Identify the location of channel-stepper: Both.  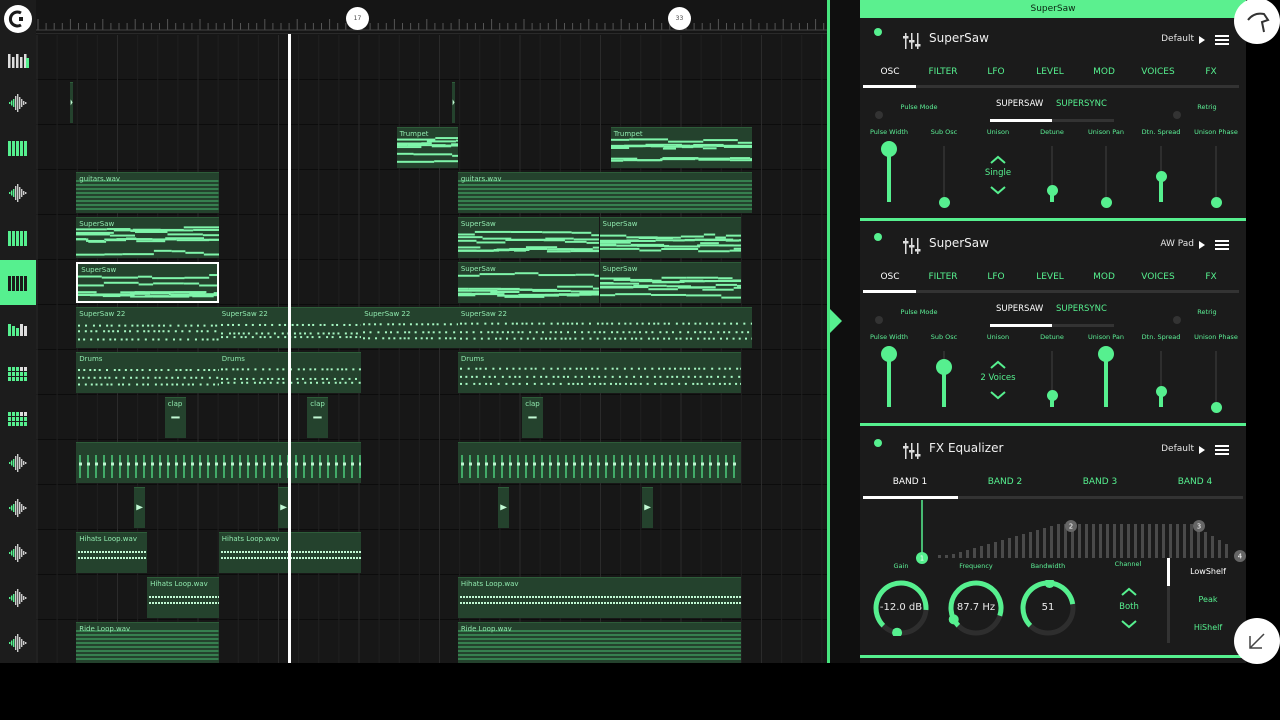
(1129, 609).